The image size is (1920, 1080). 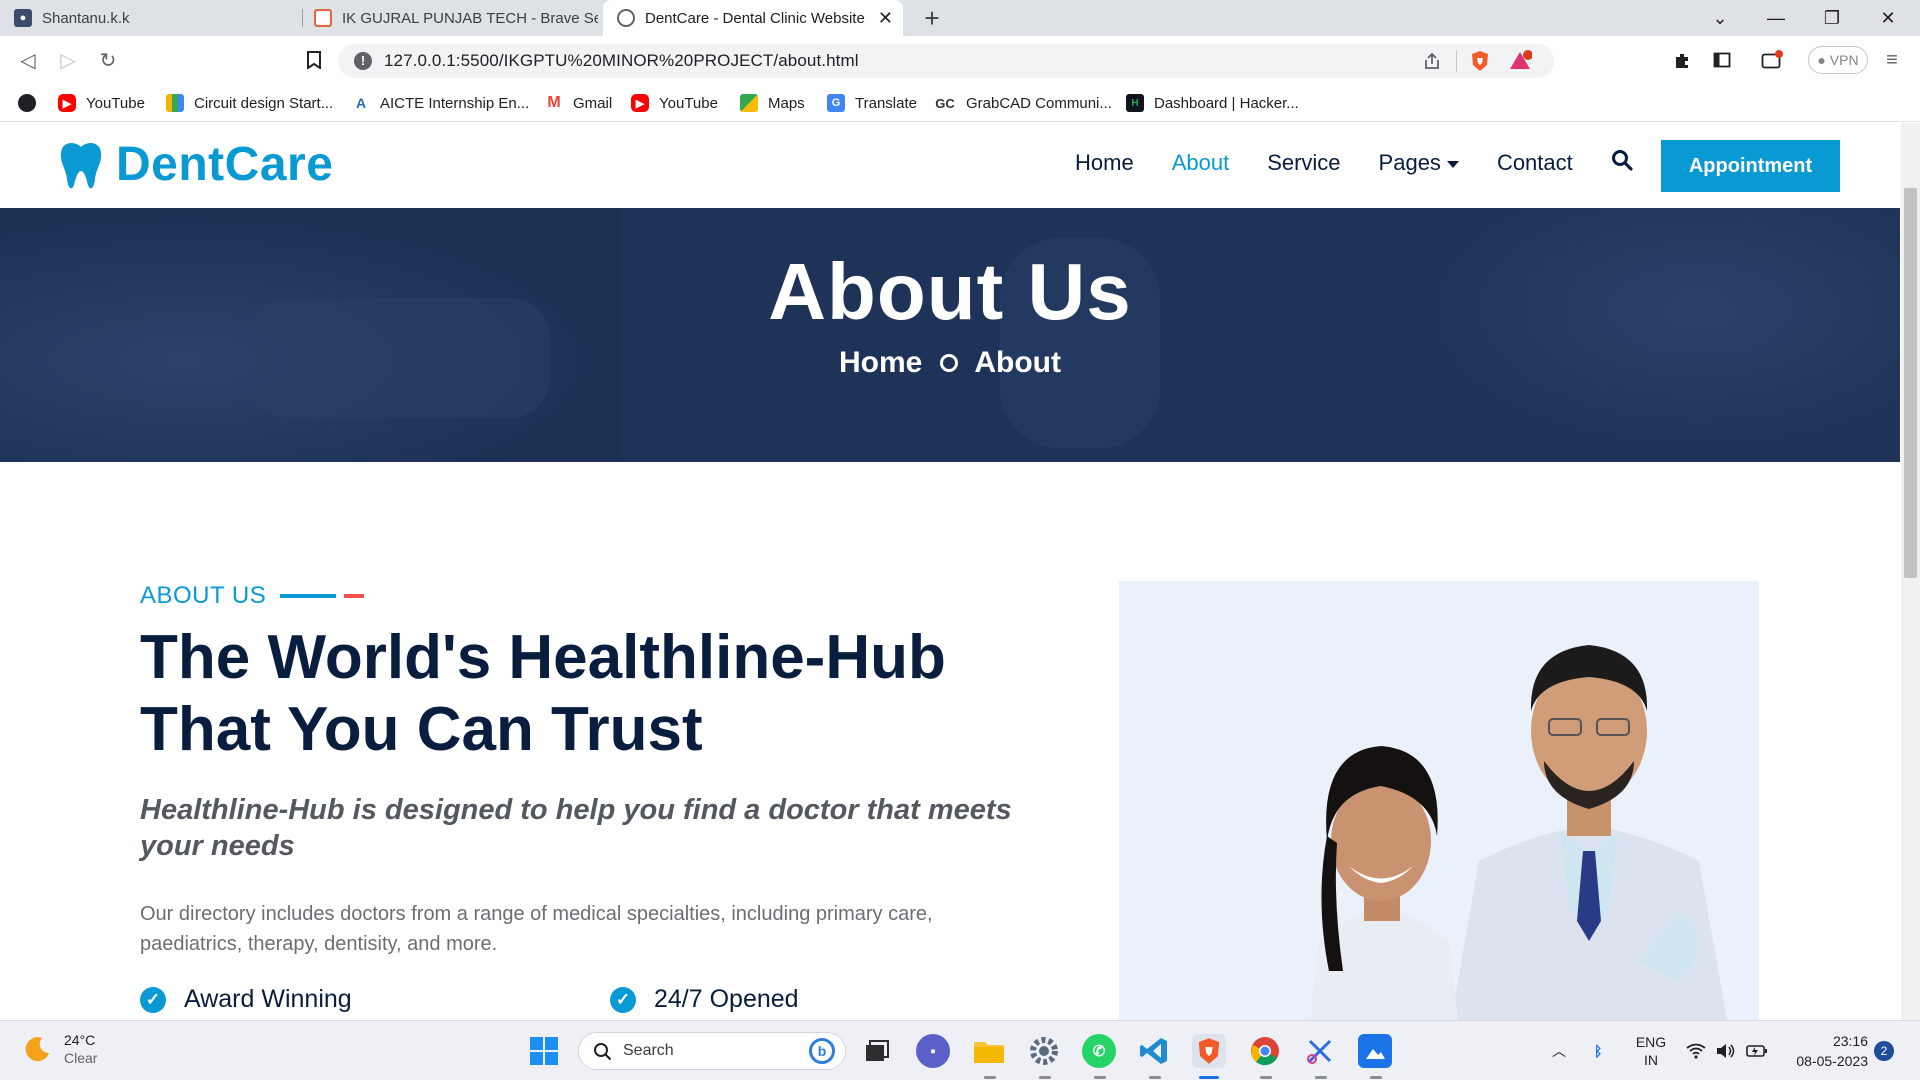 I want to click on volume-icon, so click(x=1726, y=1050).